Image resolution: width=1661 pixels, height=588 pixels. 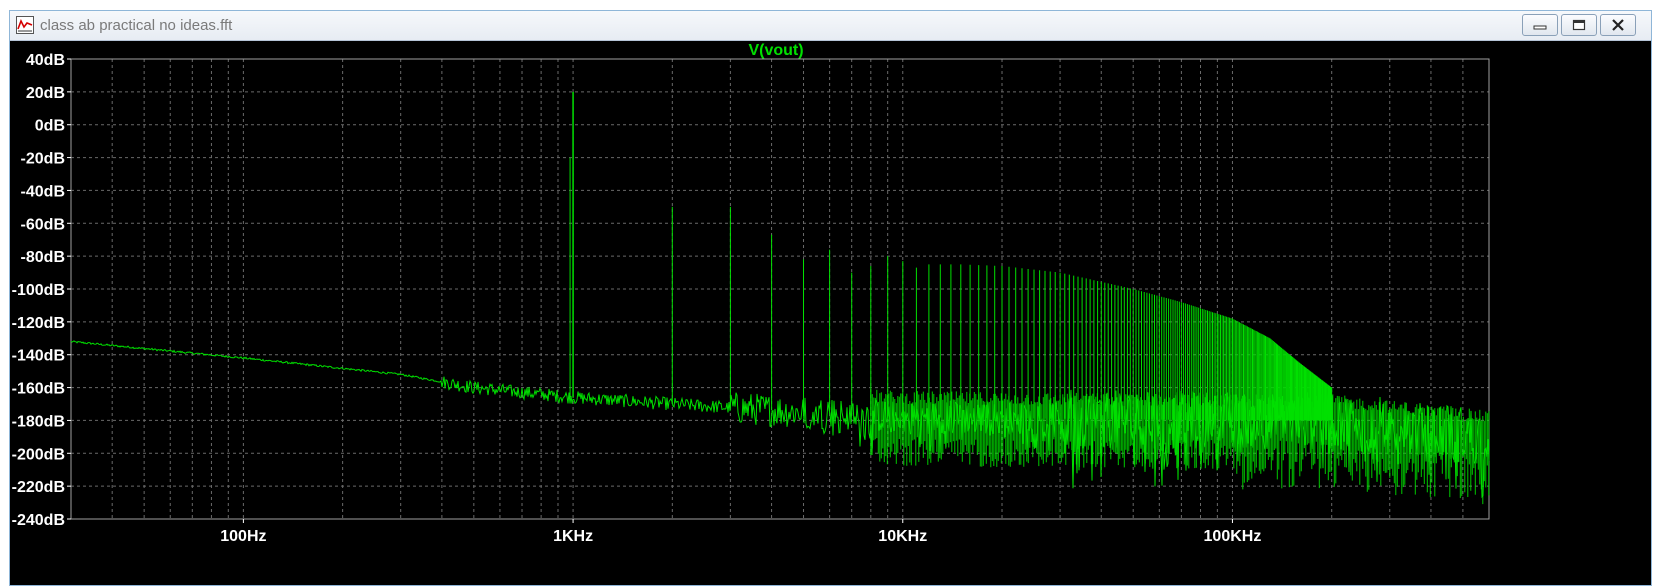 I want to click on y-tick-label: -140dB, so click(x=38, y=356).